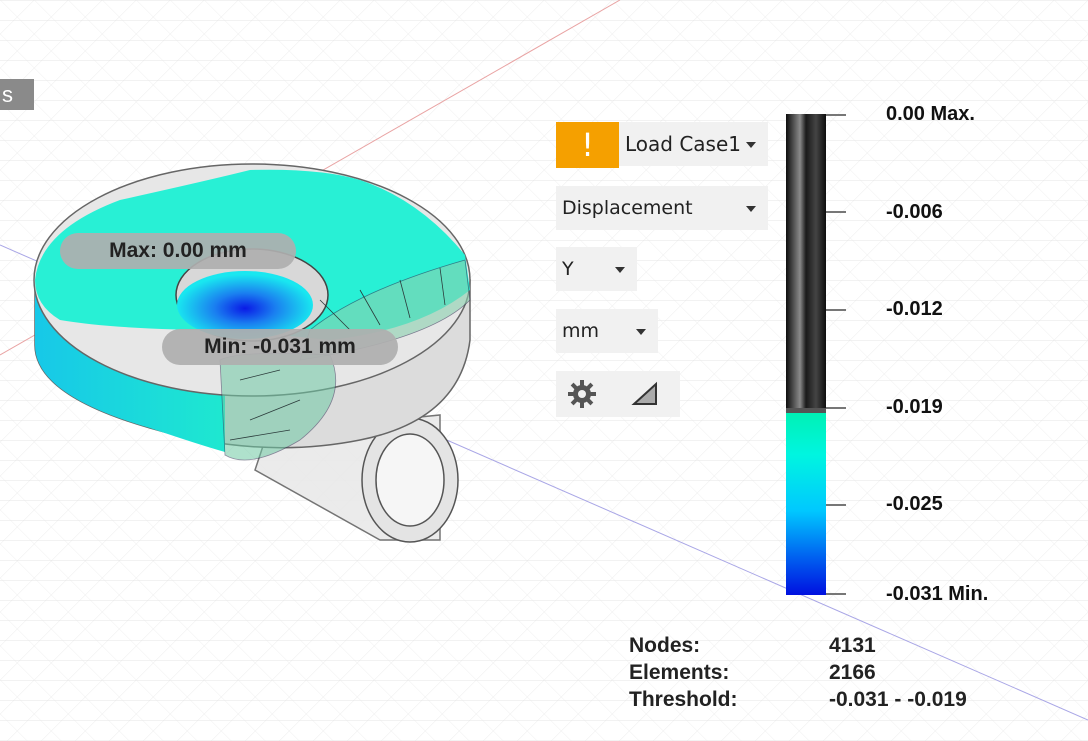  I want to click on nodes-value: 4131, so click(852, 645).